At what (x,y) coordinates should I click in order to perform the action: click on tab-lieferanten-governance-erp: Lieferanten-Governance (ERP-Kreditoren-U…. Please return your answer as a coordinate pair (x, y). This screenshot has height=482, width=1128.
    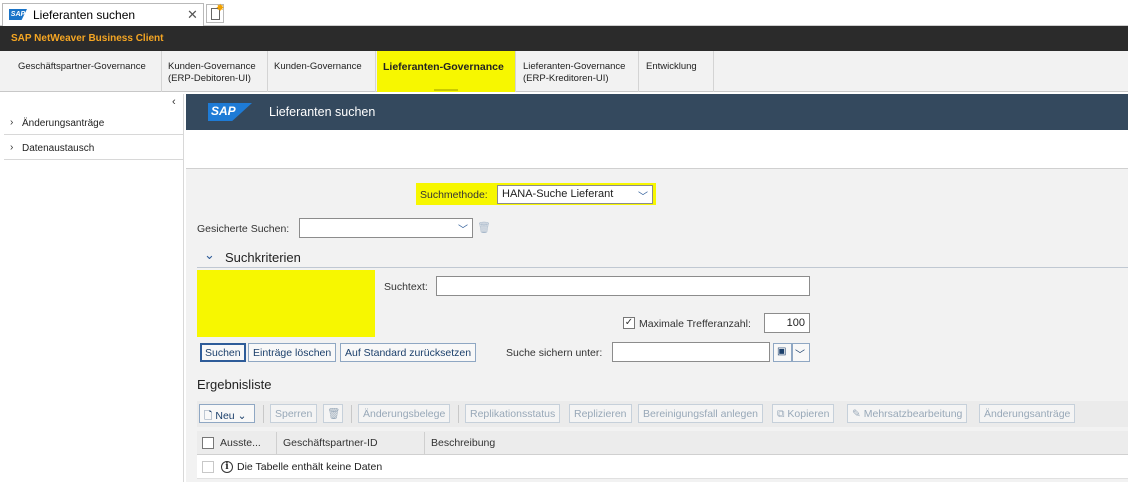
    Looking at the image, I should click on (578, 71).